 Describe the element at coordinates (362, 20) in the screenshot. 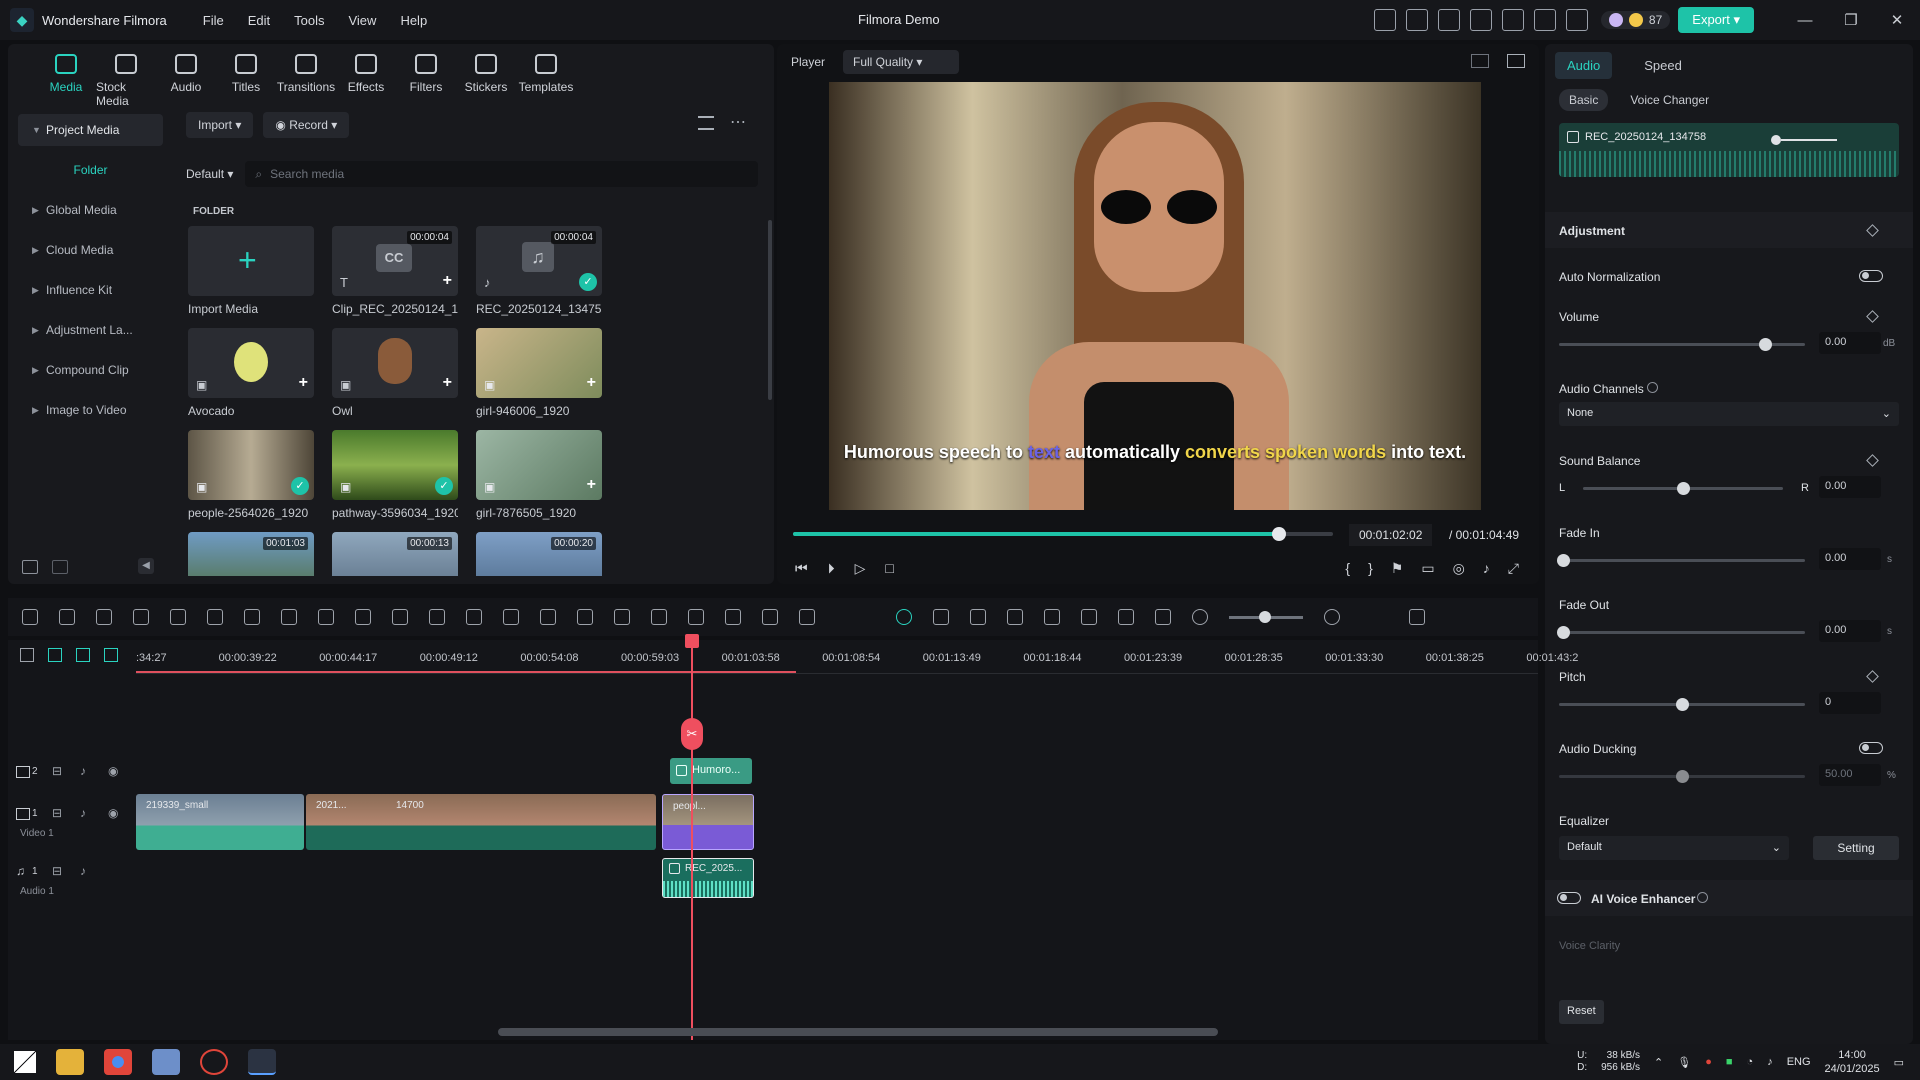

I see `menu-view: View` at that location.